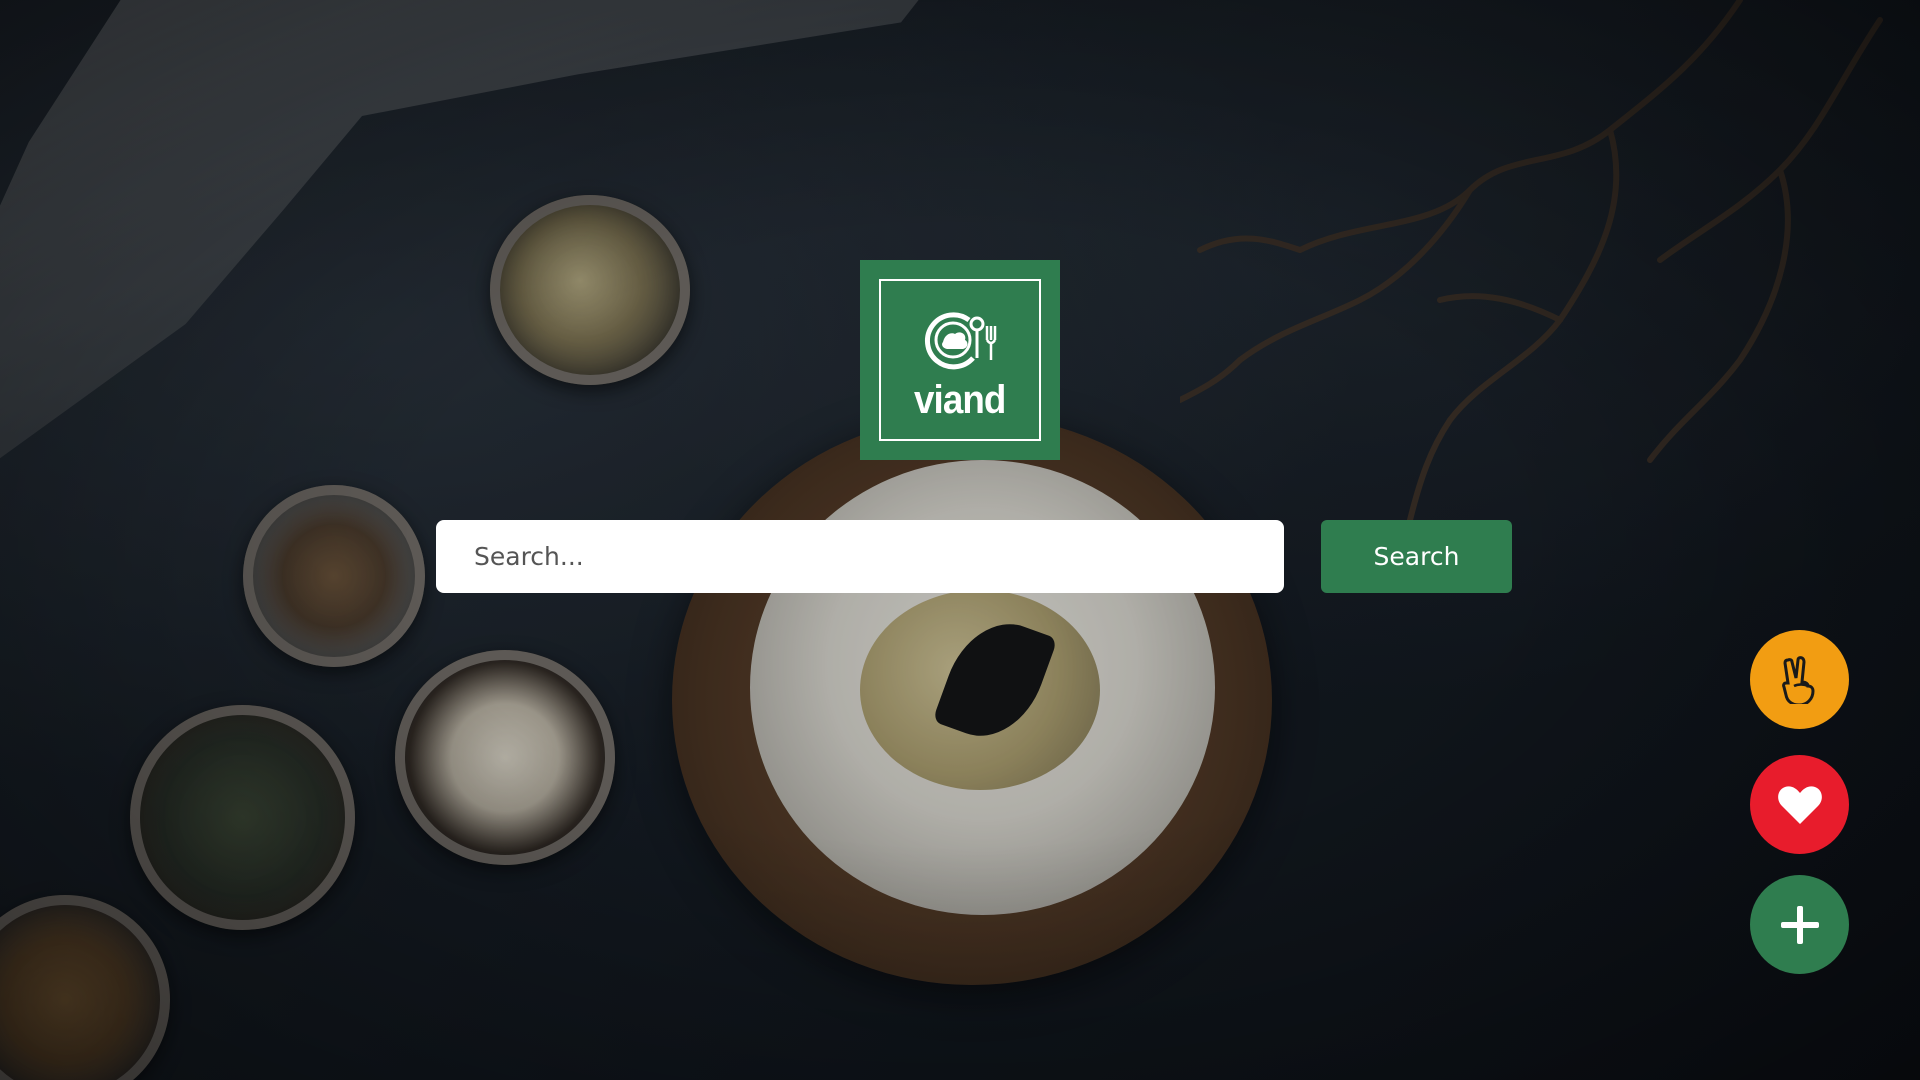 The image size is (1920, 1080). I want to click on search-button: Search, so click(1416, 556).